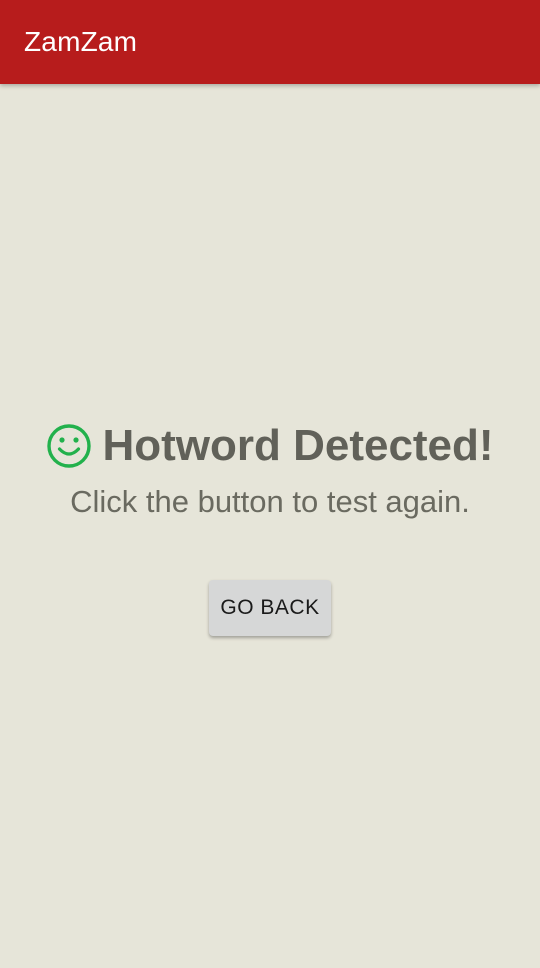 The width and height of the screenshot is (540, 968). What do you see at coordinates (270, 608) in the screenshot?
I see `go-back-button: GO BACK` at bounding box center [270, 608].